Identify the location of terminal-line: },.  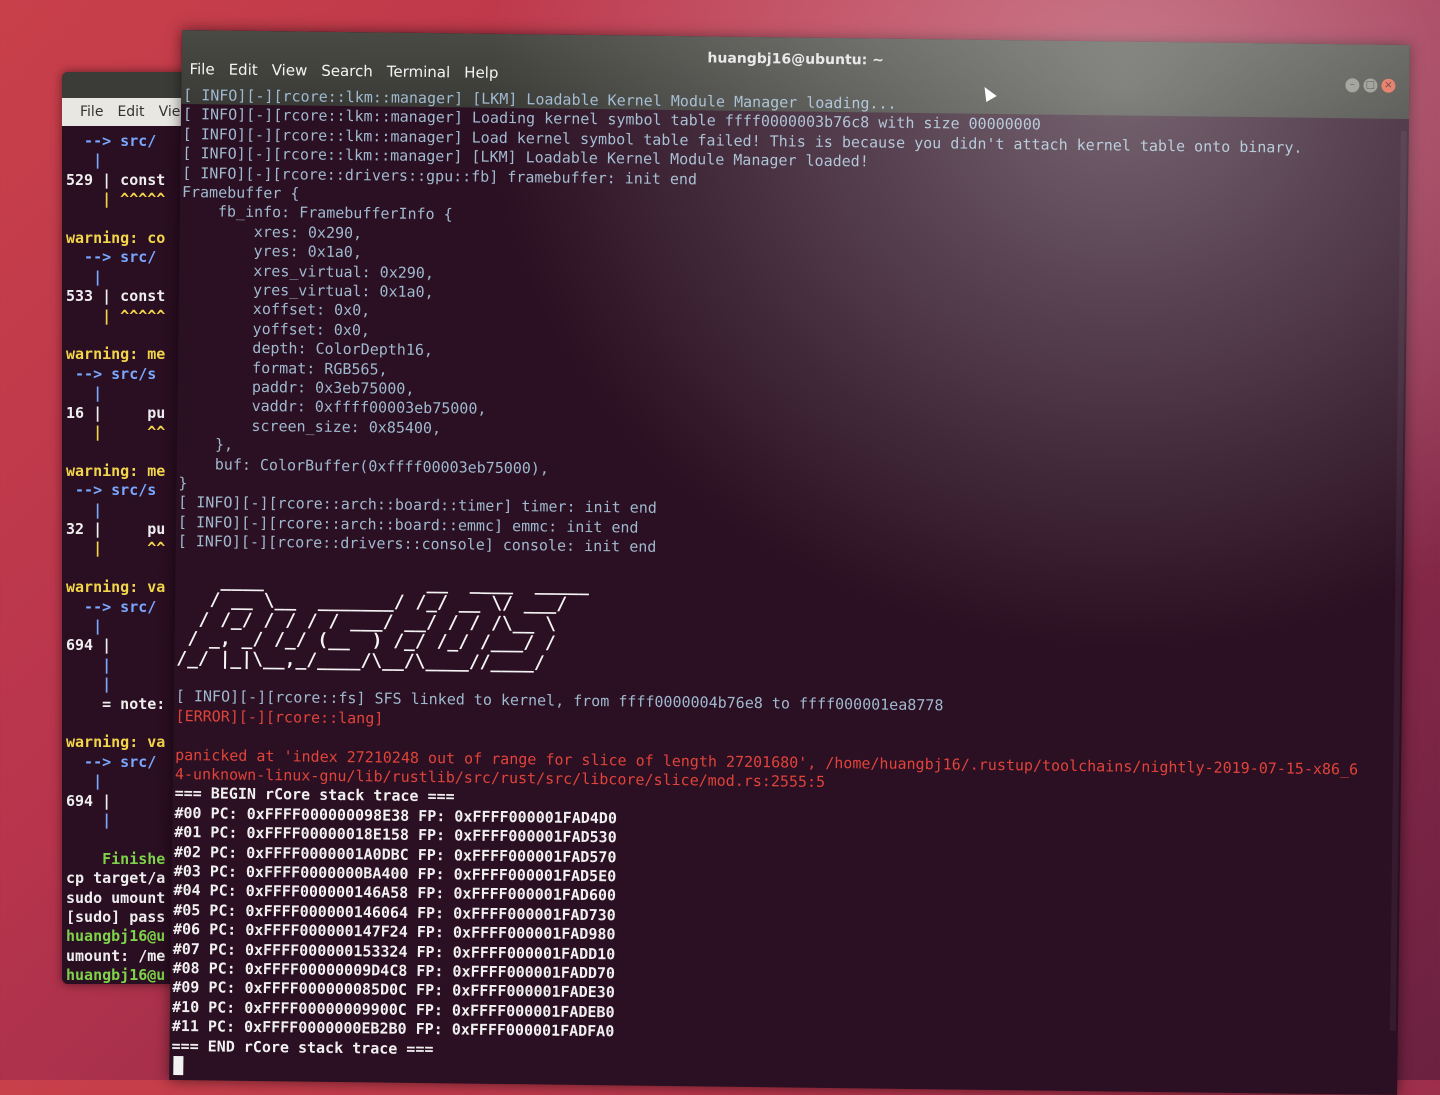
(206, 444).